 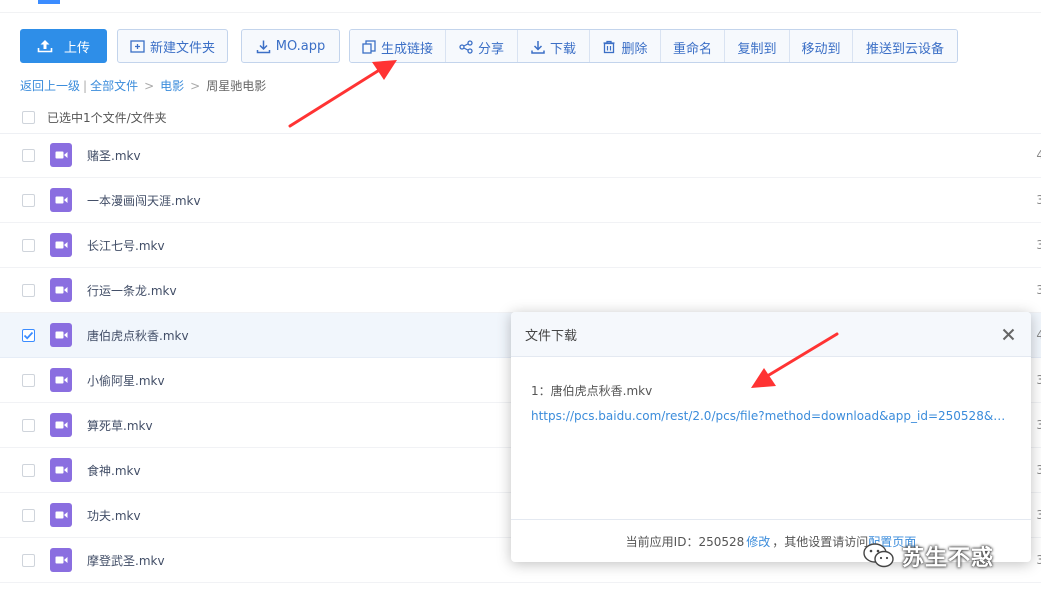 What do you see at coordinates (466, 47) in the screenshot?
I see `share-icon` at bounding box center [466, 47].